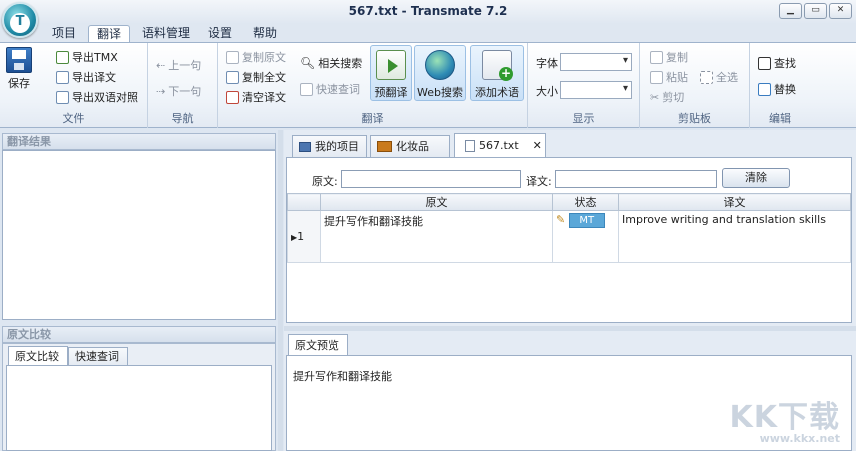 Image resolution: width=856 pixels, height=451 pixels. Describe the element at coordinates (585, 236) in the screenshot. I see `status-cell: ✎ MT` at that location.